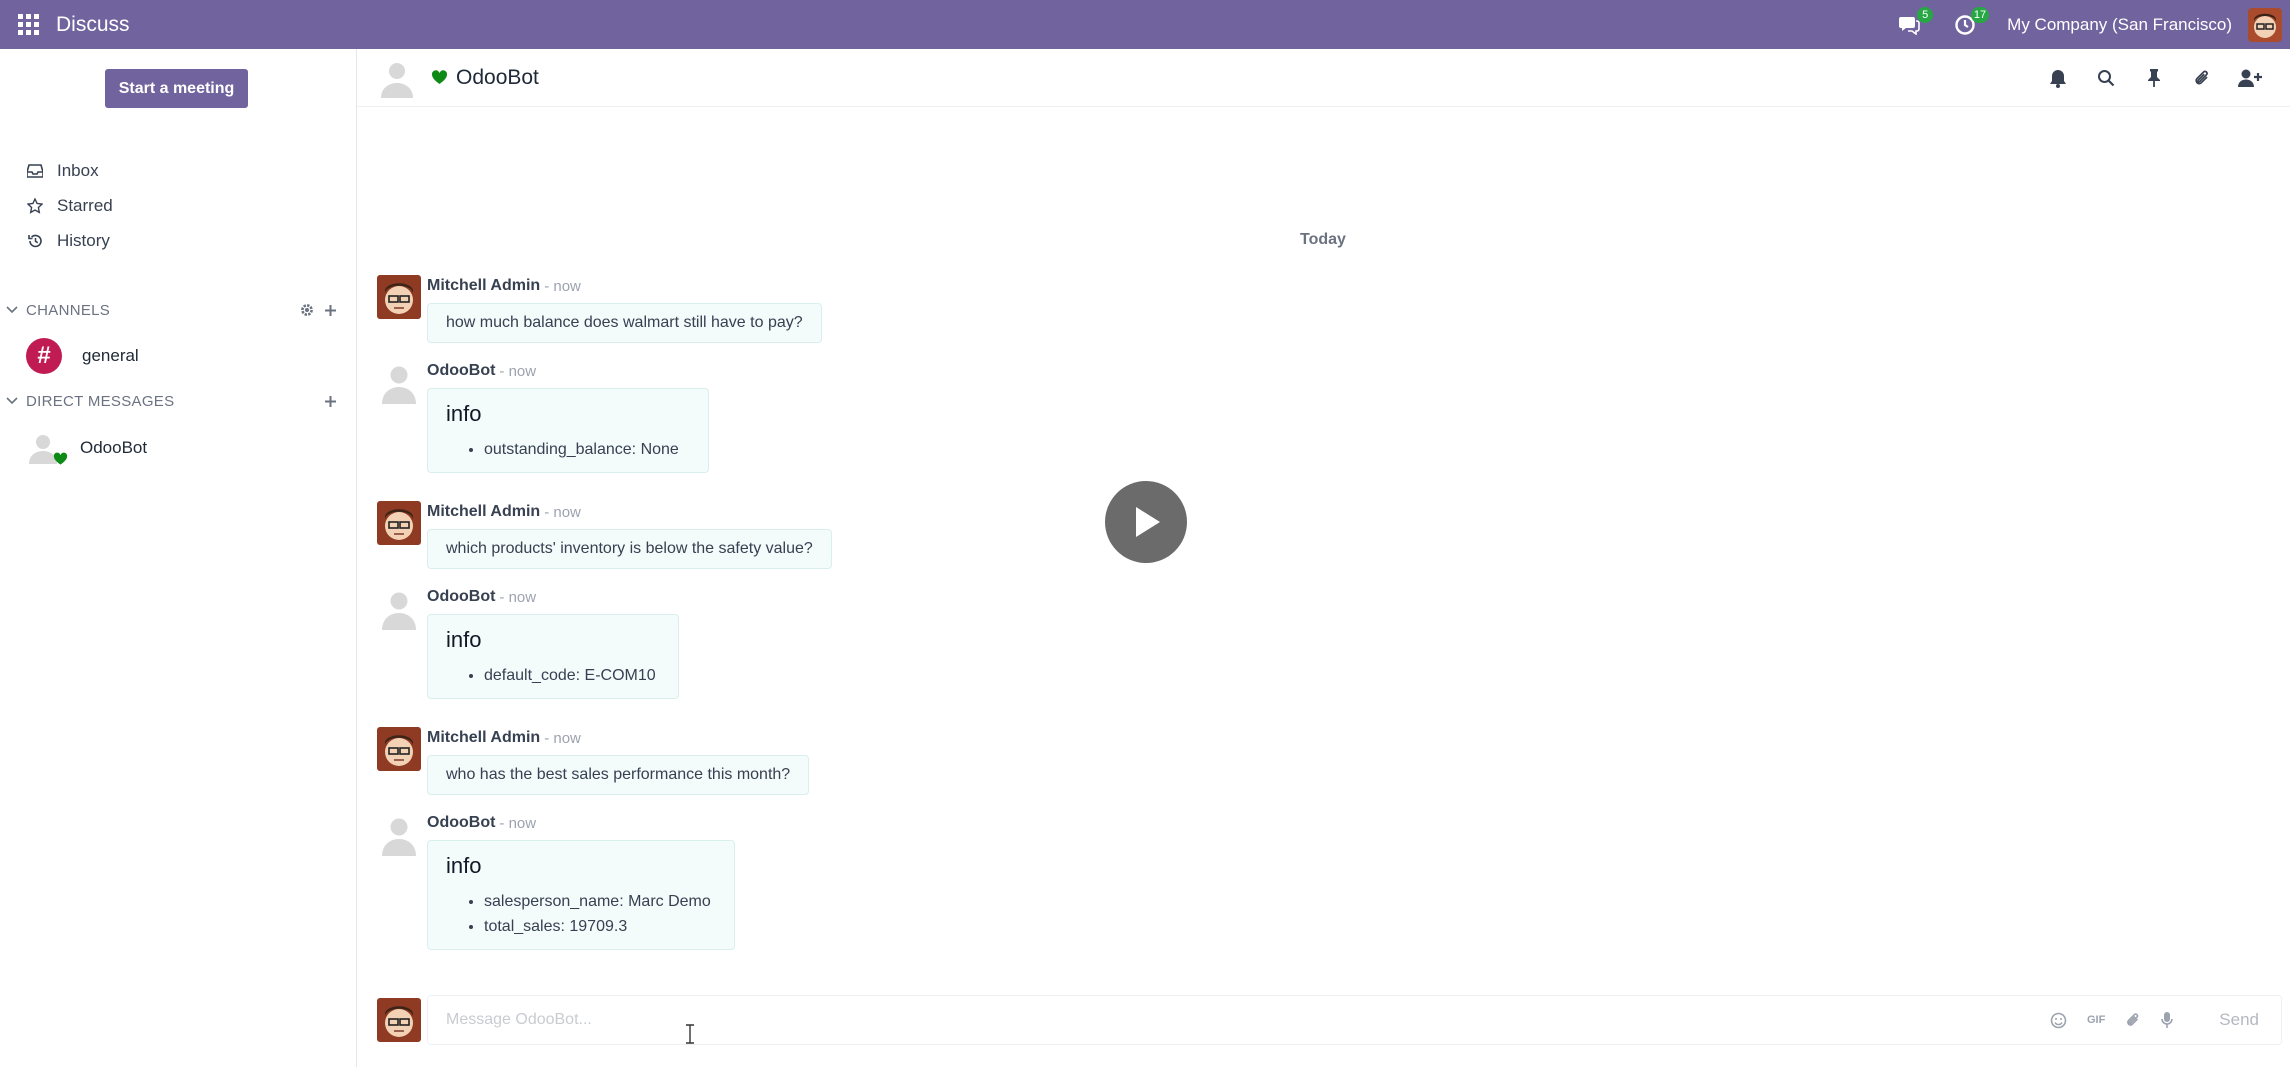  What do you see at coordinates (85, 205) in the screenshot?
I see `sidebar-item-label: Starred` at bounding box center [85, 205].